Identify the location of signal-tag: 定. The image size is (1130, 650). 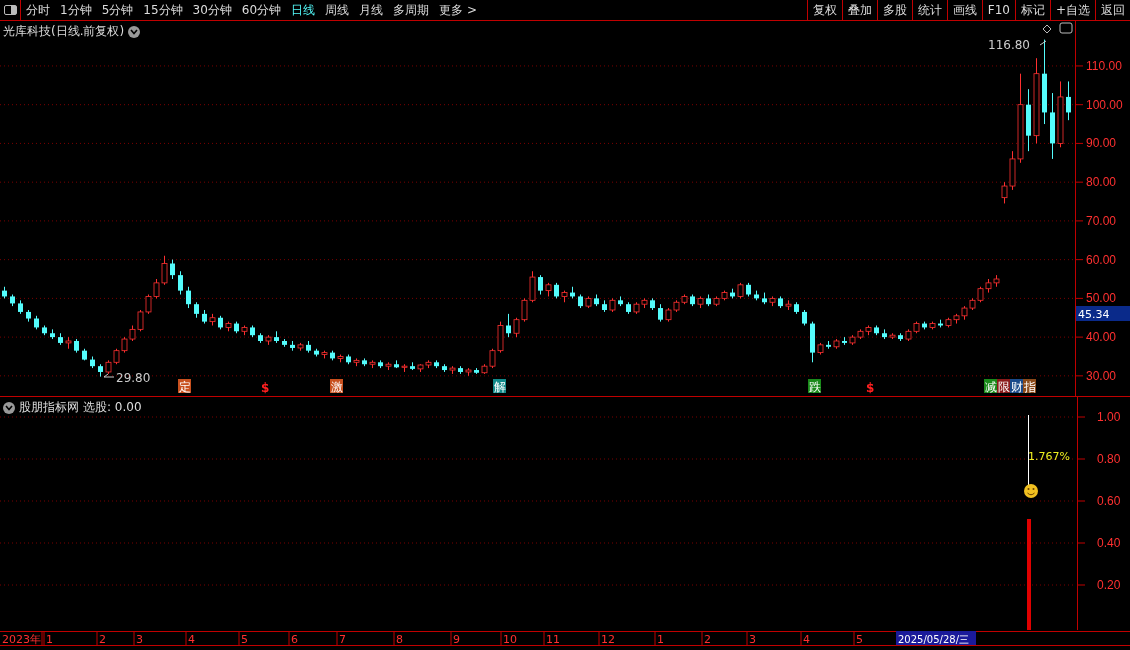
(184, 386).